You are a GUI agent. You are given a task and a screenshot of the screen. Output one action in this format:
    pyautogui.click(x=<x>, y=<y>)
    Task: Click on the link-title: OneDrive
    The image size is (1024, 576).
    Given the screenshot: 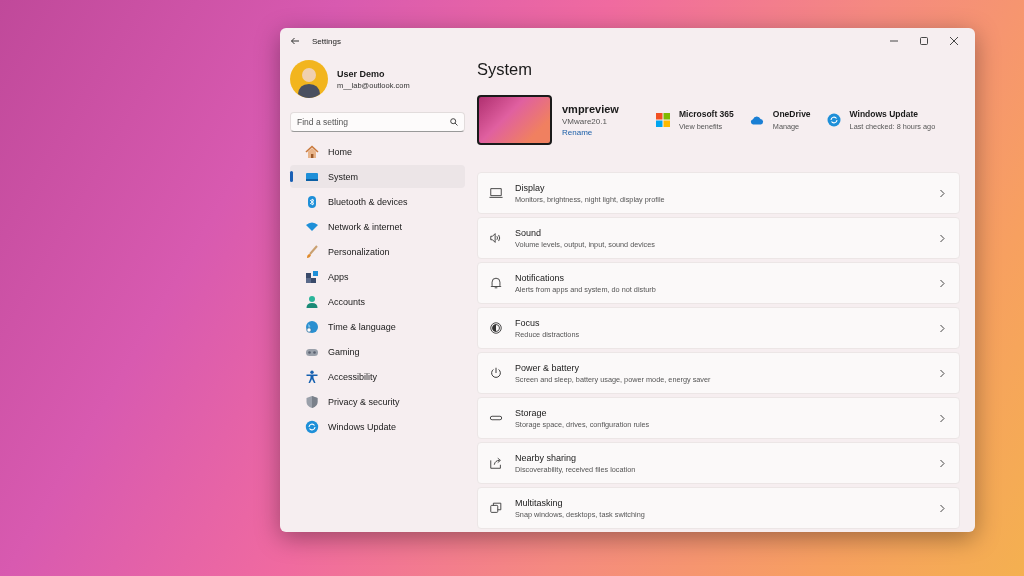 What is the action you would take?
    pyautogui.click(x=791, y=114)
    